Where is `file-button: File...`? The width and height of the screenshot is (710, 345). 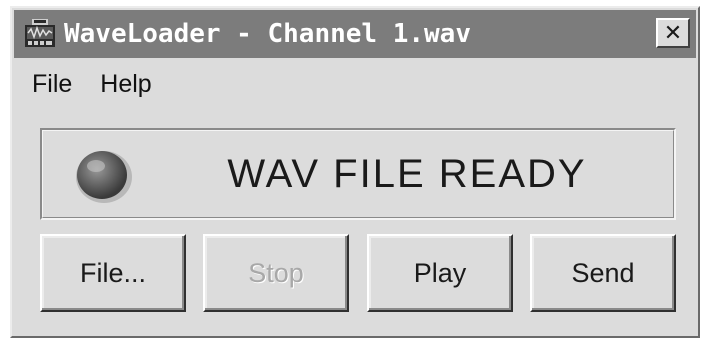
file-button: File... is located at coordinates (113, 273).